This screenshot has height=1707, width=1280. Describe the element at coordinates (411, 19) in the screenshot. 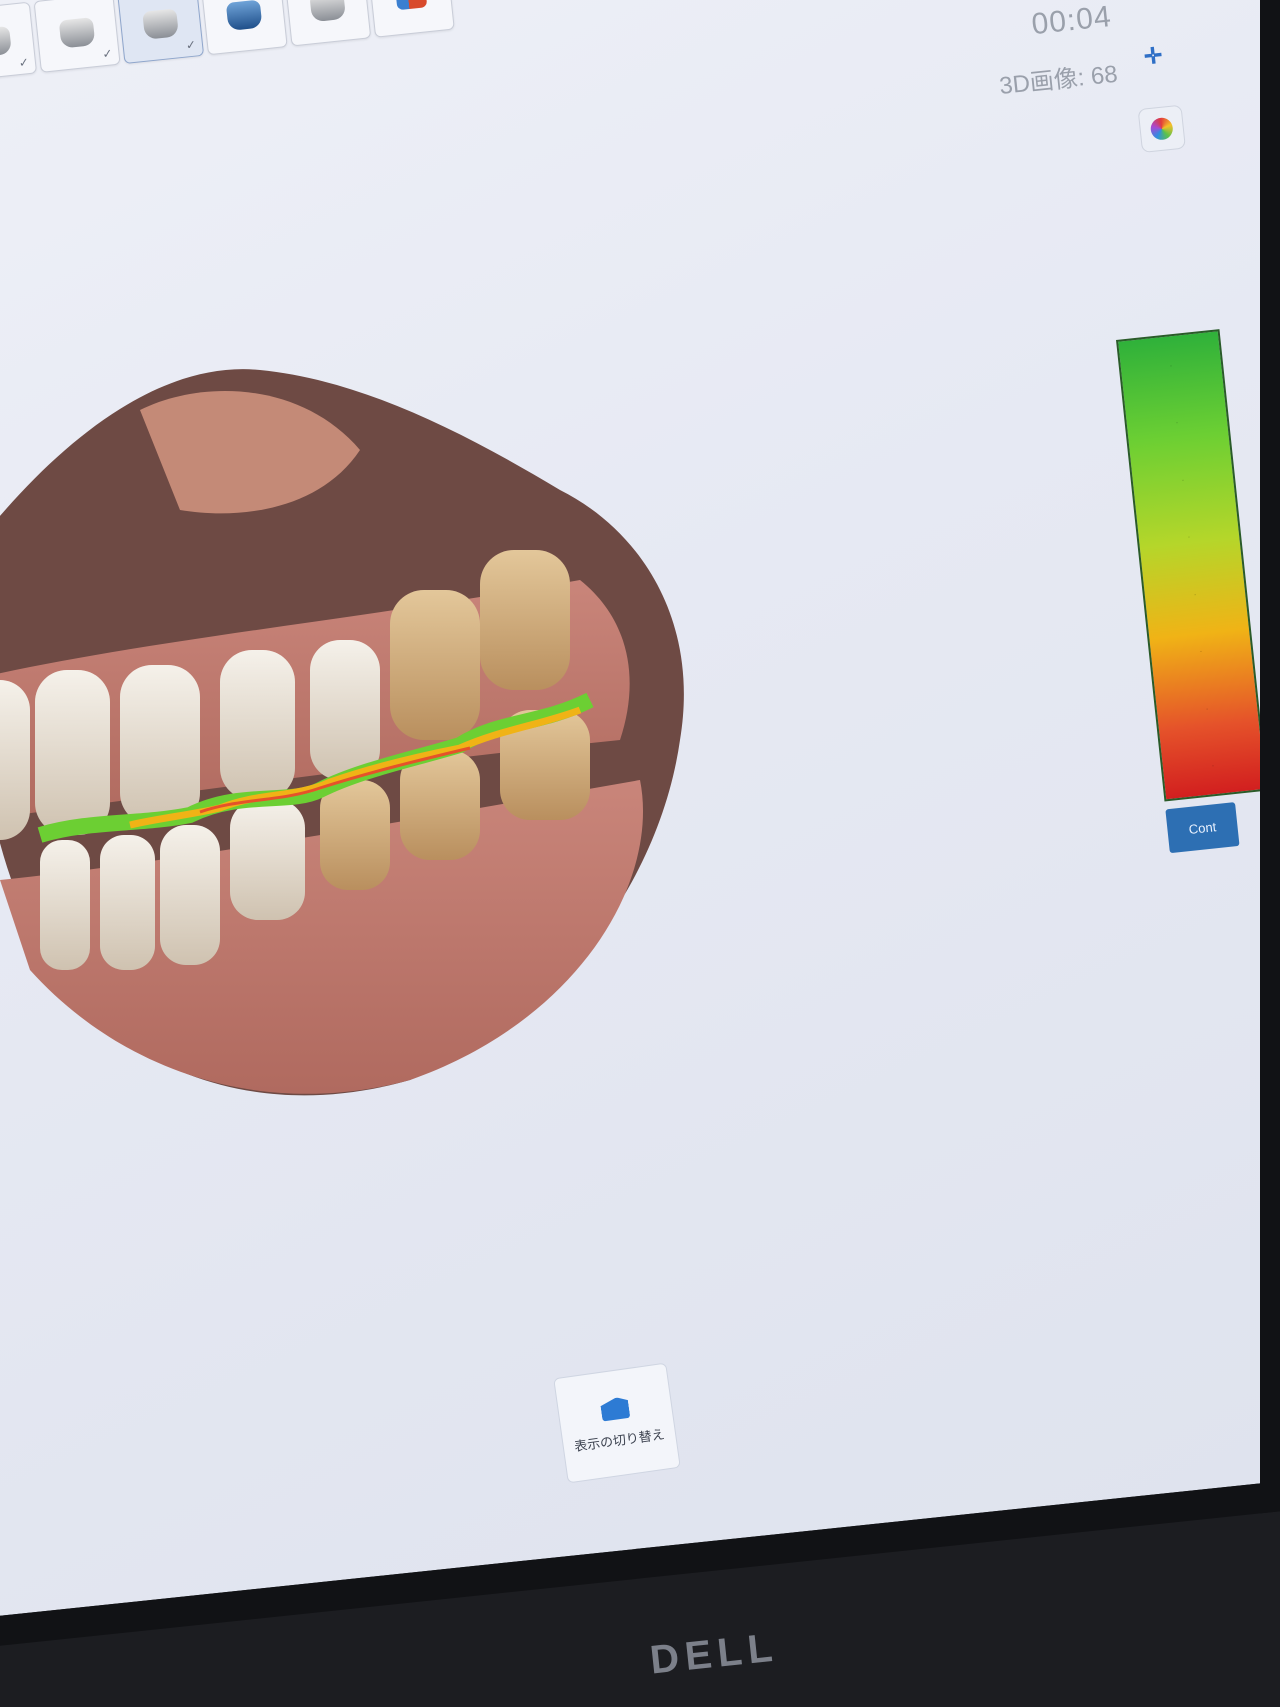

I see `step-bite-align` at that location.